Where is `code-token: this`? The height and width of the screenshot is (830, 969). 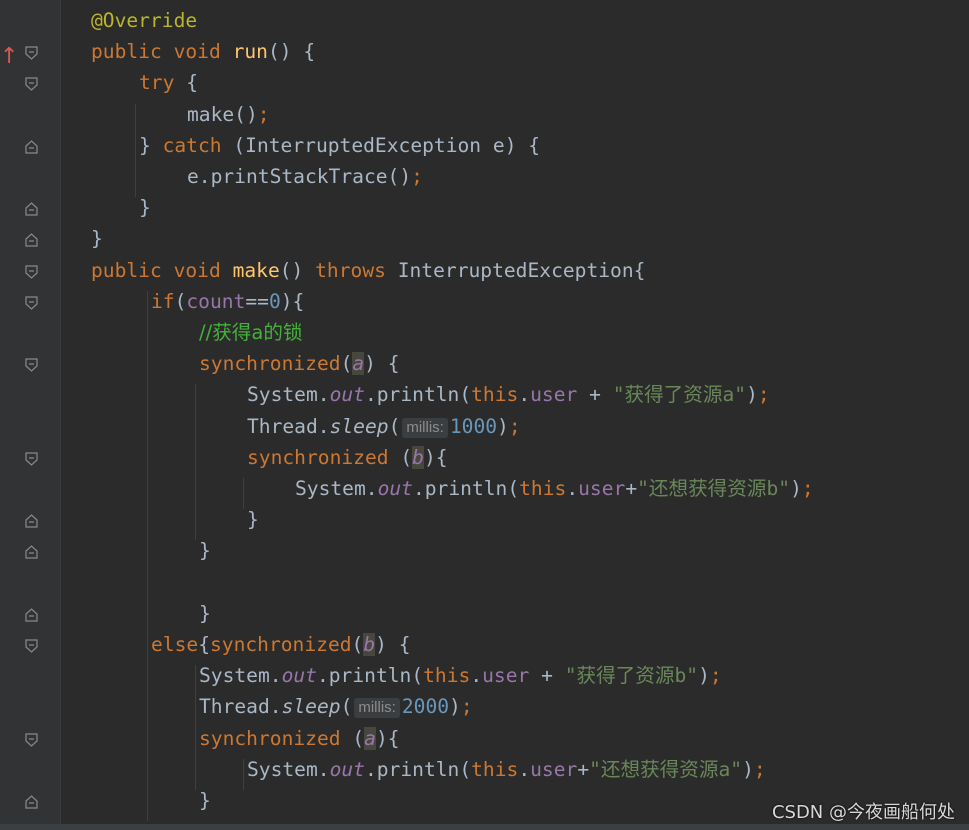 code-token: this is located at coordinates (495, 769).